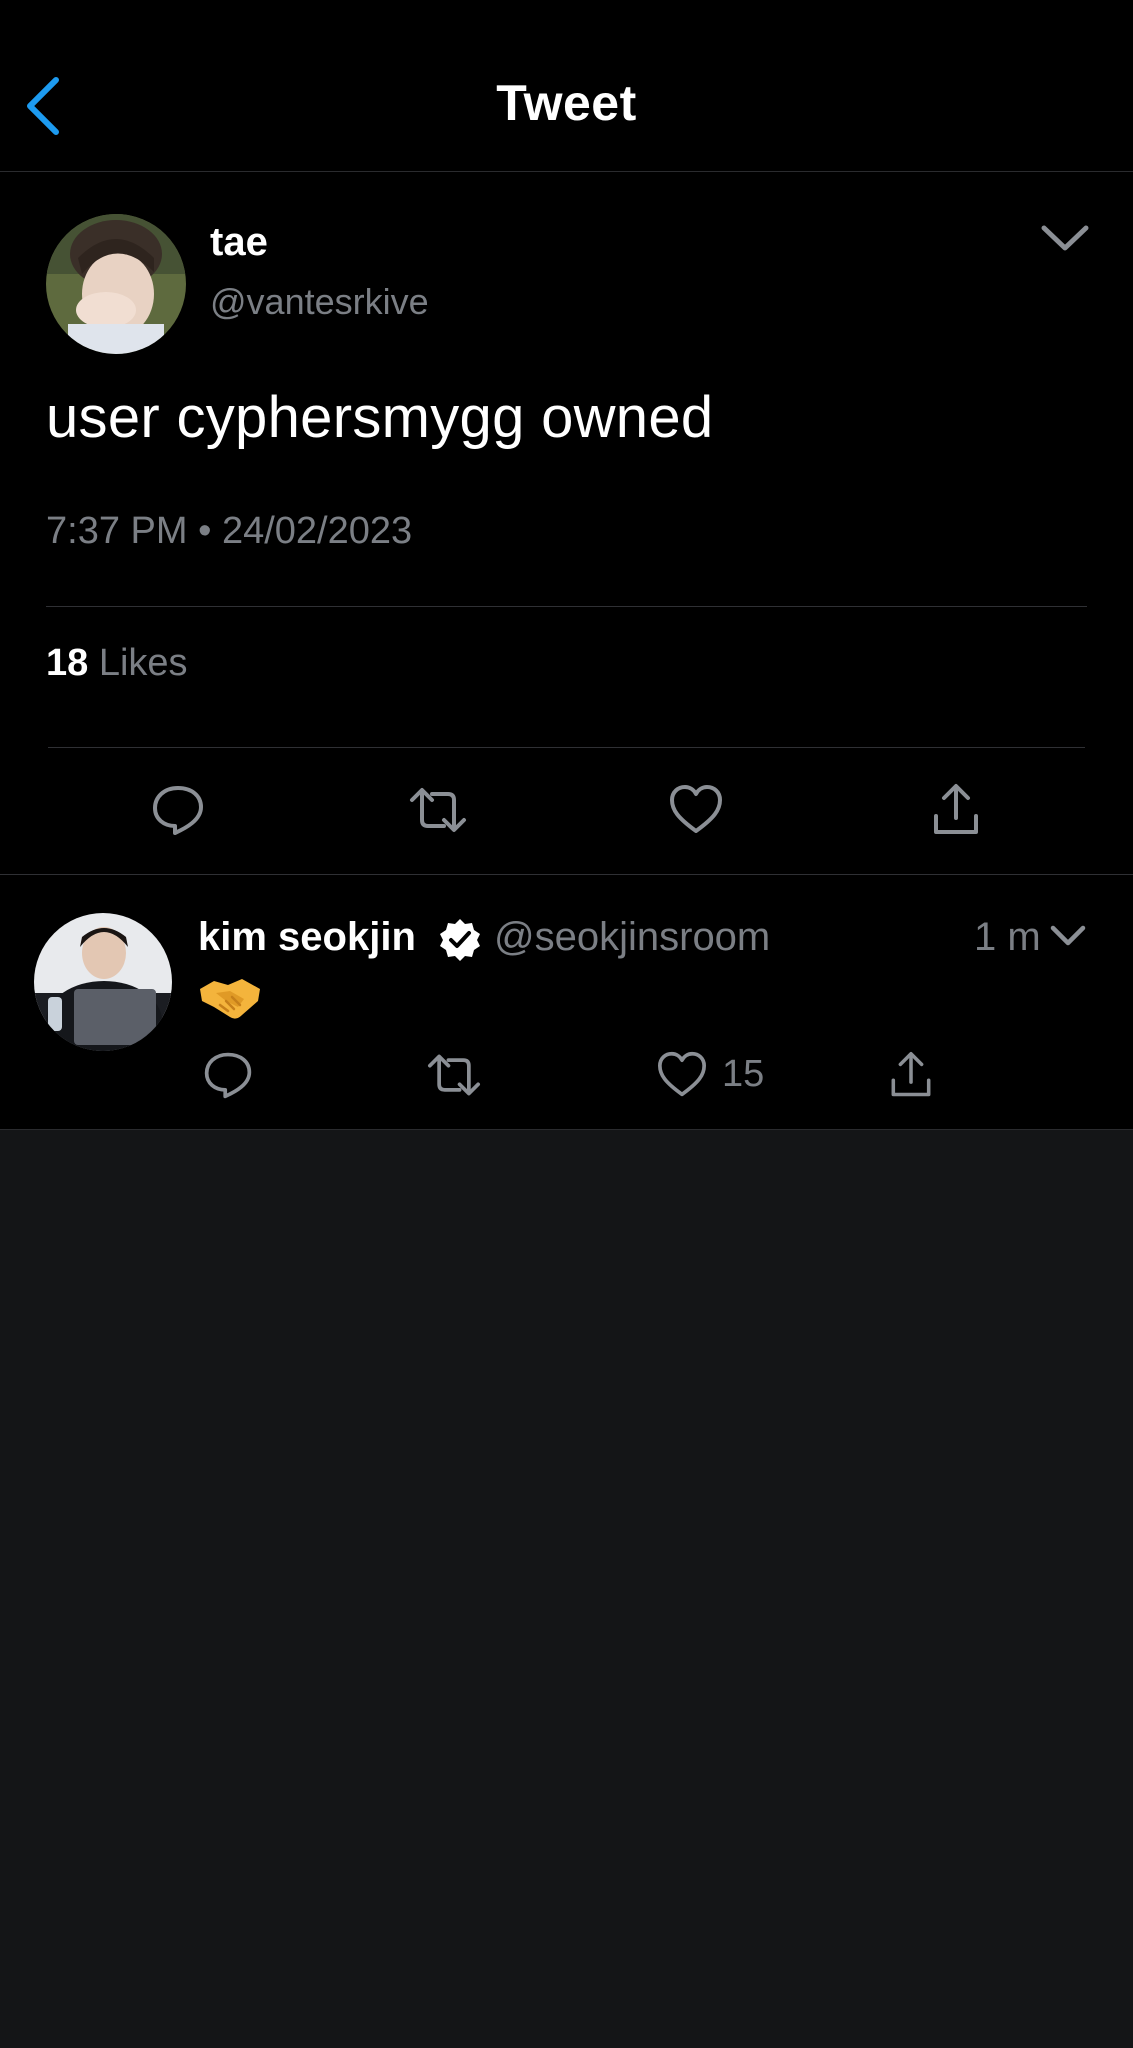 The image size is (1133, 2048). I want to click on tweet-text: user cyphersmygg owned, so click(380, 417).